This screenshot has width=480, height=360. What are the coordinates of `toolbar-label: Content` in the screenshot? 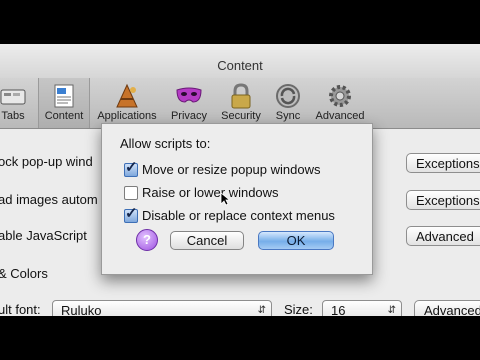 It's located at (64, 116).